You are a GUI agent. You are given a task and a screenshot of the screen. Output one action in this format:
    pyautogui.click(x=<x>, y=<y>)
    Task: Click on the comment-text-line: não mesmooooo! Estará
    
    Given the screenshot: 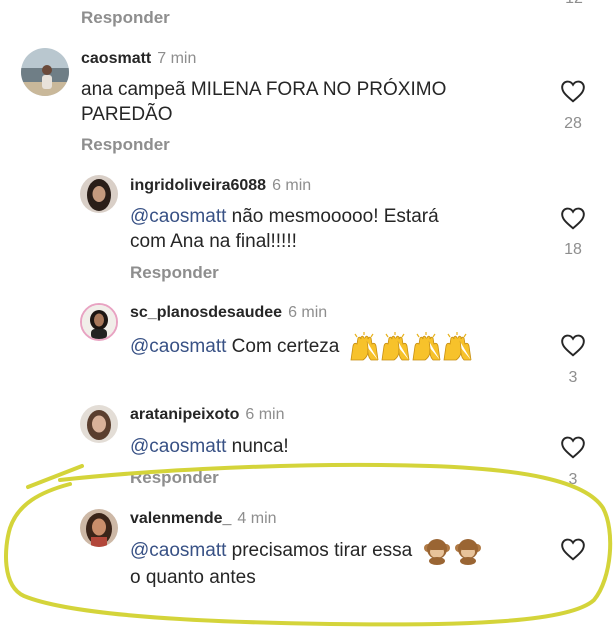 What is the action you would take?
    pyautogui.click(x=332, y=216)
    